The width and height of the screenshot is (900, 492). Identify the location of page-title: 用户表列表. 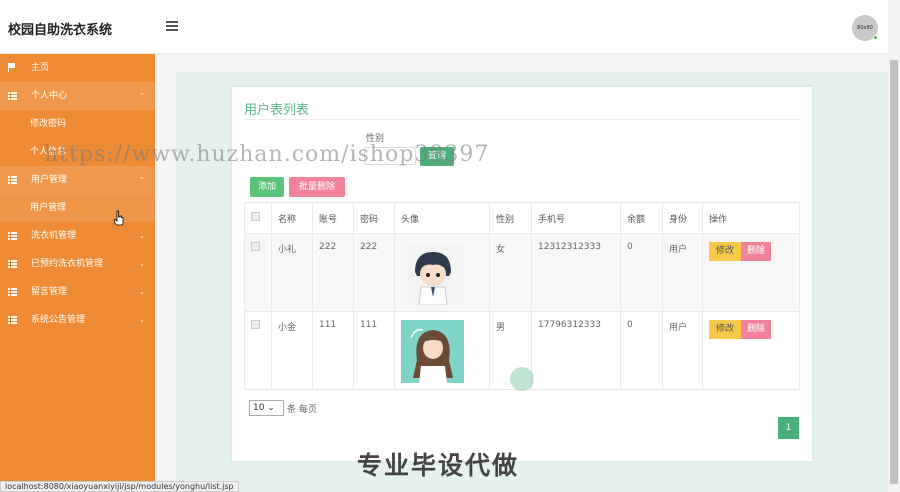
(277, 110).